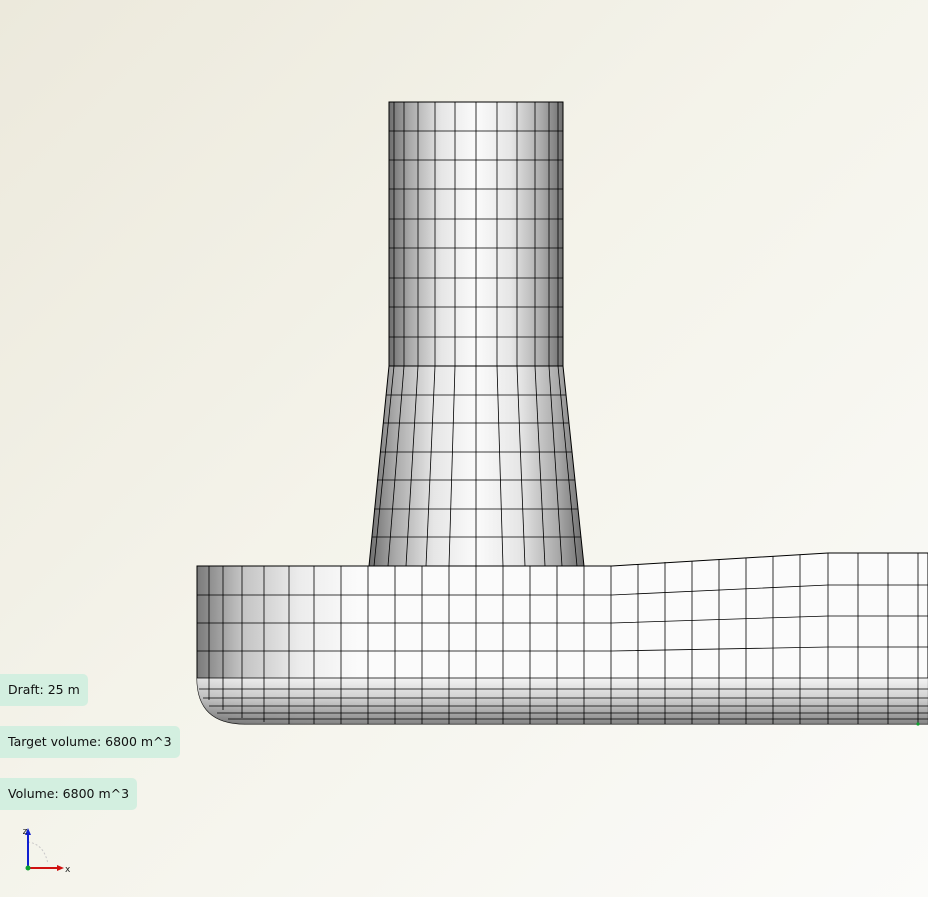 This screenshot has height=897, width=928. Describe the element at coordinates (60, 868) in the screenshot. I see `x-axis-arrow` at that location.